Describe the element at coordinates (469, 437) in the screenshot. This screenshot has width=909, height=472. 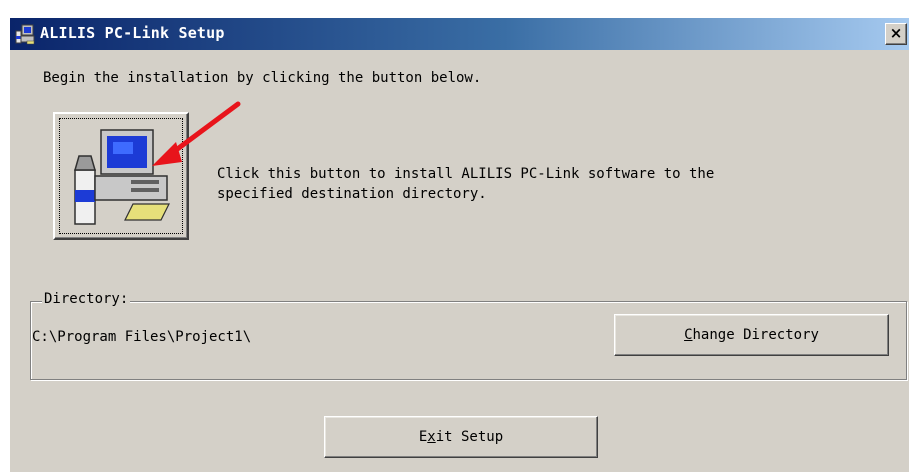
I see `button-label-part: it Setup` at that location.